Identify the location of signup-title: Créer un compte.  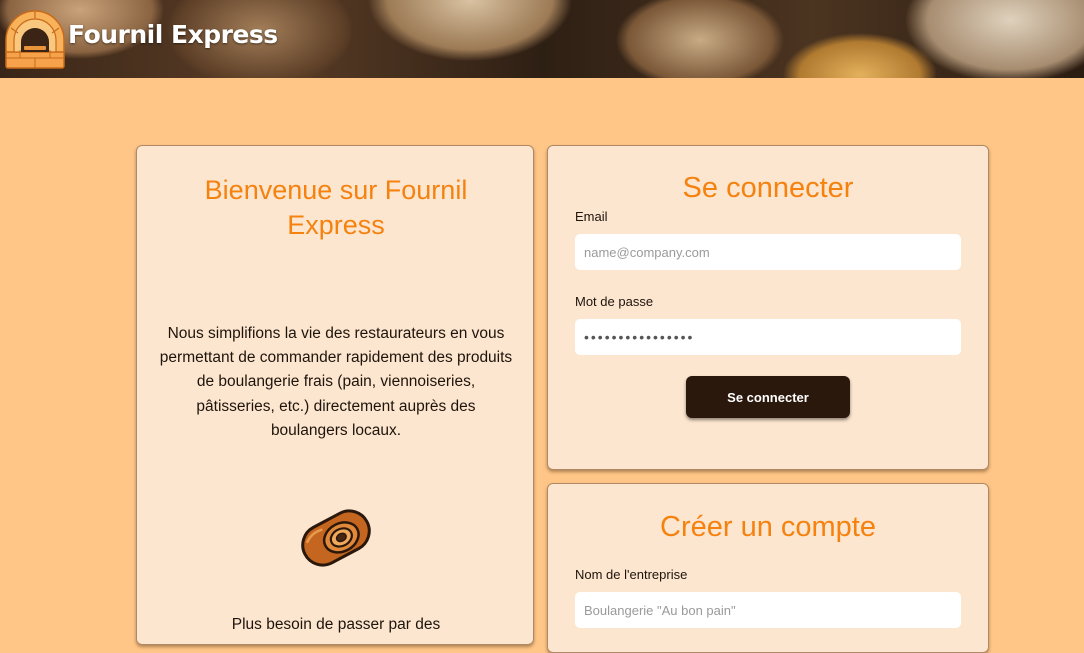
(768, 527).